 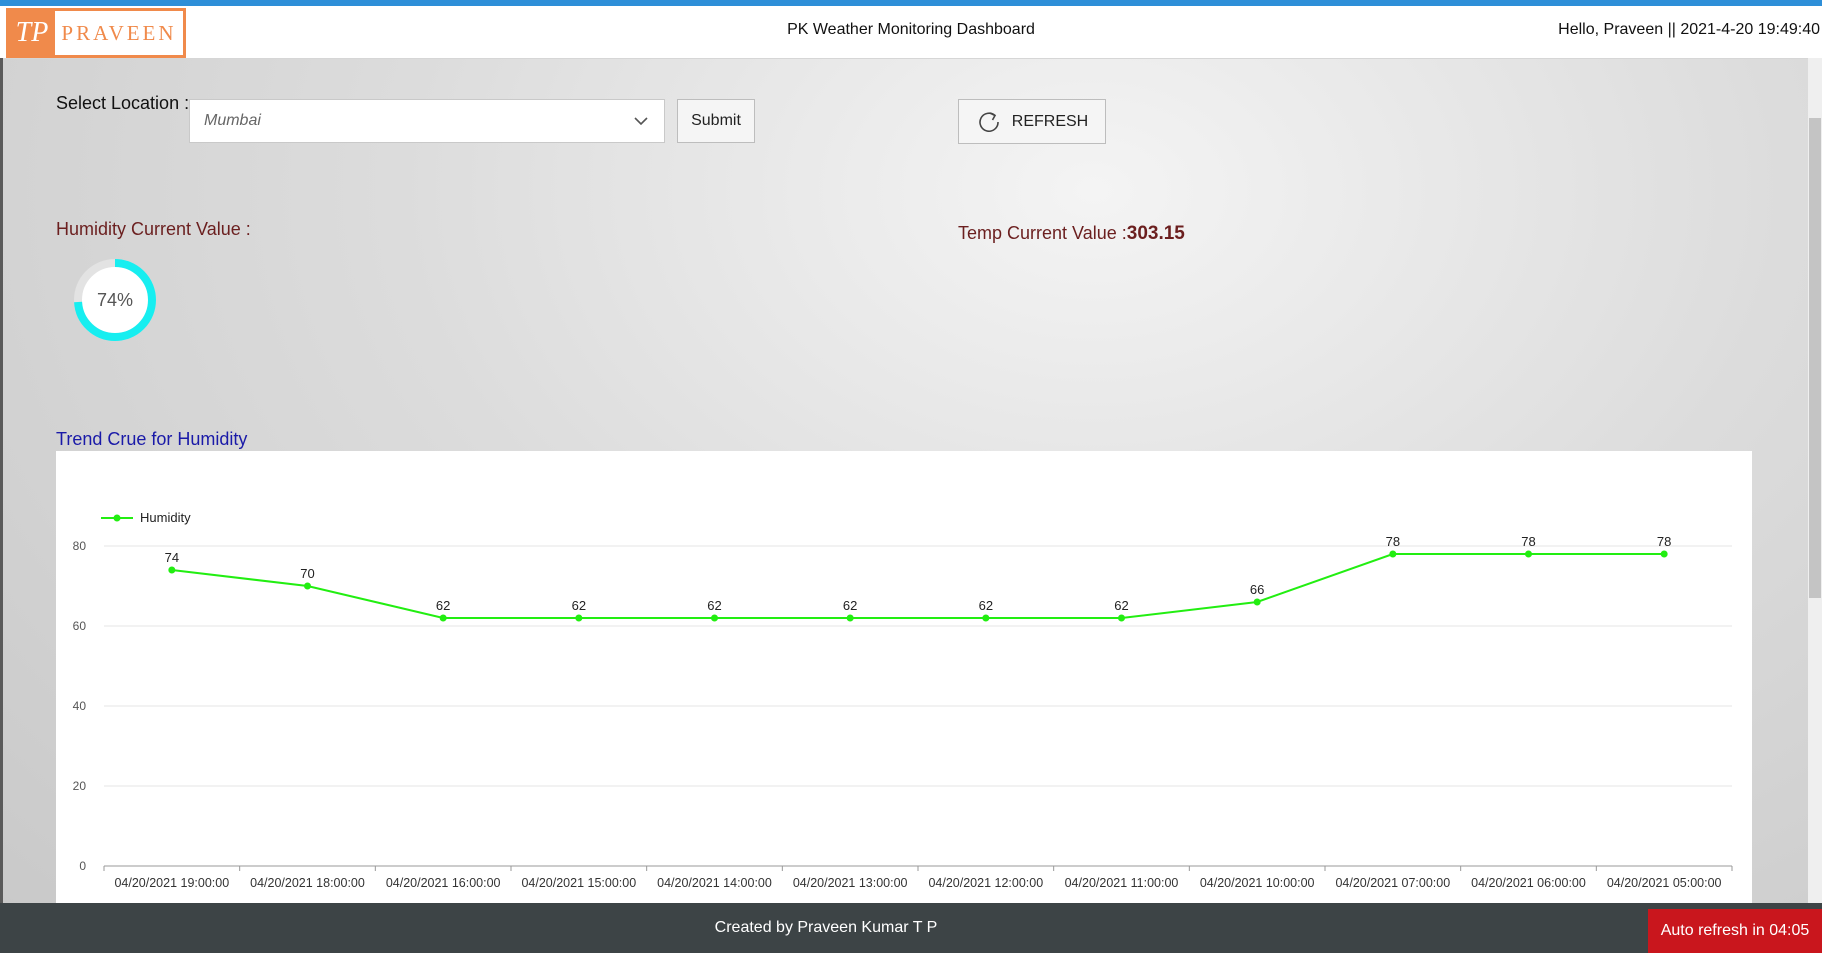 What do you see at coordinates (80, 786) in the screenshot?
I see `y-tick-label: 20` at bounding box center [80, 786].